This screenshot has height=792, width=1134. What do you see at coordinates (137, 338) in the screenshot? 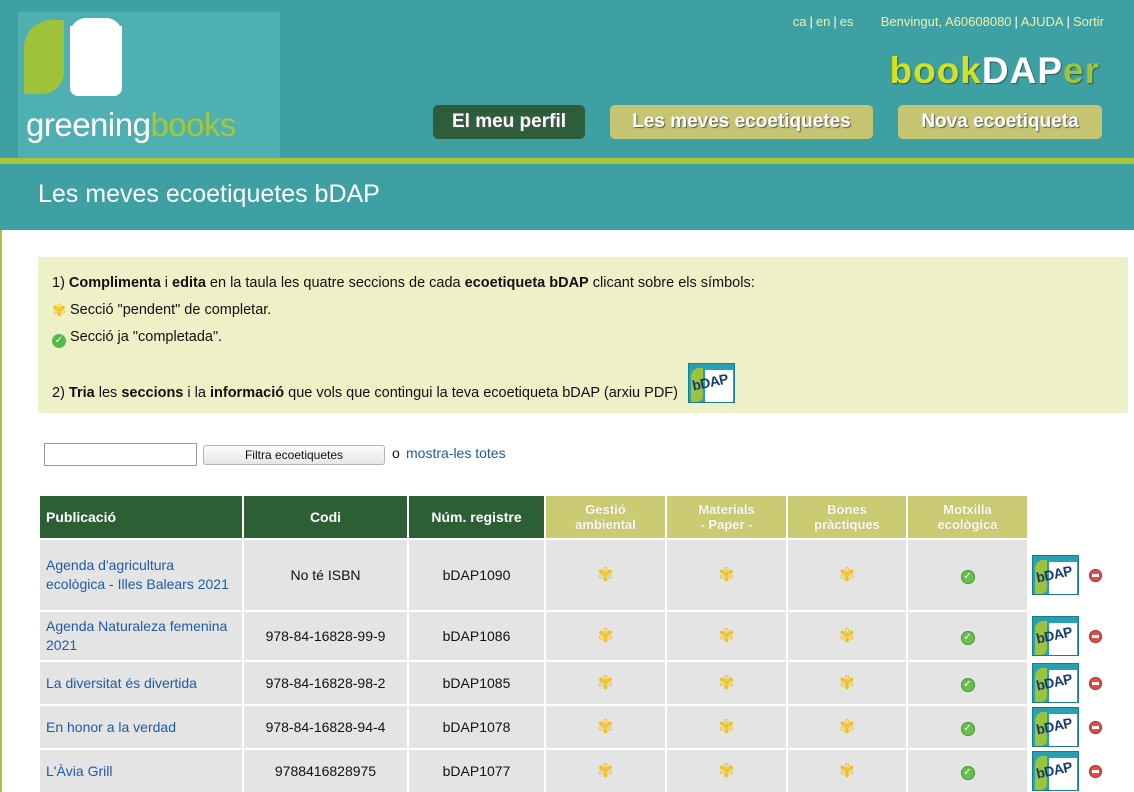
I see `legend-done: ✓ Secció ja "completada".` at bounding box center [137, 338].